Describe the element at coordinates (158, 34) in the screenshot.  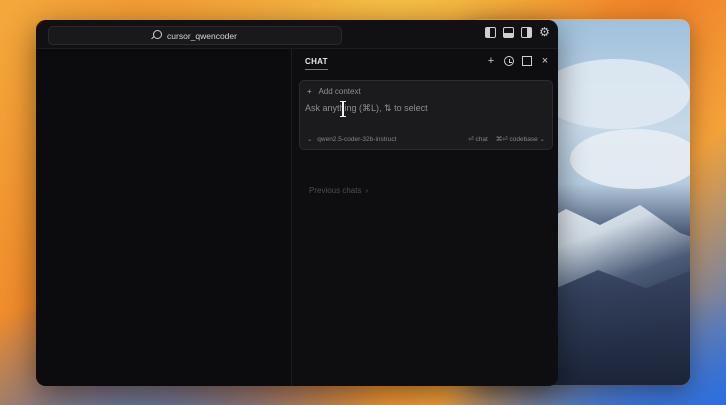
I see `search-icon` at that location.